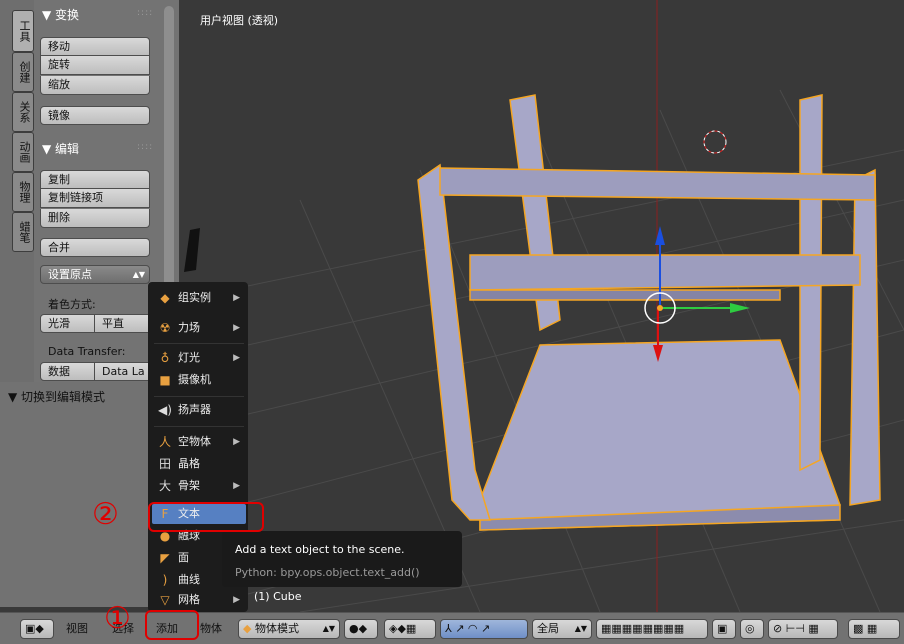 This screenshot has height=644, width=904. Describe the element at coordinates (122, 371) in the screenshot. I see `data-layout-button: Data La` at that location.